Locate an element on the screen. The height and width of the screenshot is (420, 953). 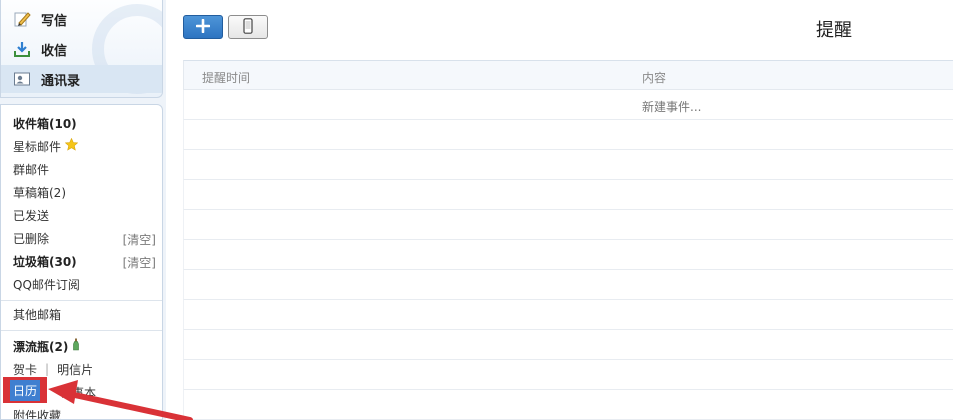
contacts-card-icon is located at coordinates (22, 79).